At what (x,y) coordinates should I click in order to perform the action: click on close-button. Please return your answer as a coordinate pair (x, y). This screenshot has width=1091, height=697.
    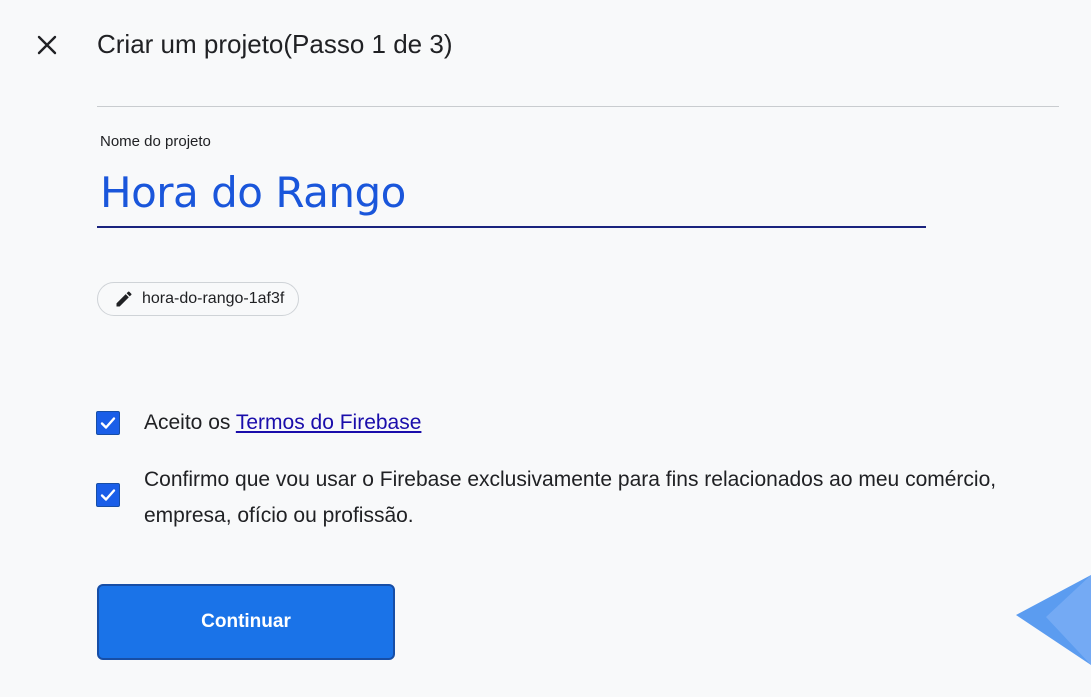
    Looking at the image, I should click on (47, 45).